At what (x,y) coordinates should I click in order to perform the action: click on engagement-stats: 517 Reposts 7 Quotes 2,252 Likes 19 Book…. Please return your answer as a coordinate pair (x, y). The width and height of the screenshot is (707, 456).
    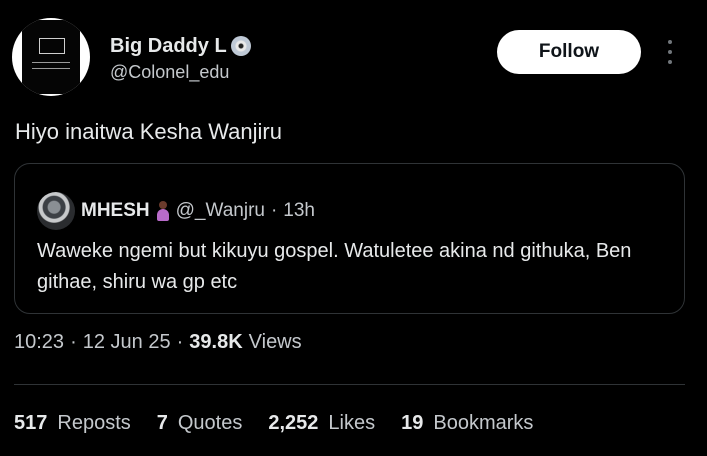
    Looking at the image, I should click on (286, 423).